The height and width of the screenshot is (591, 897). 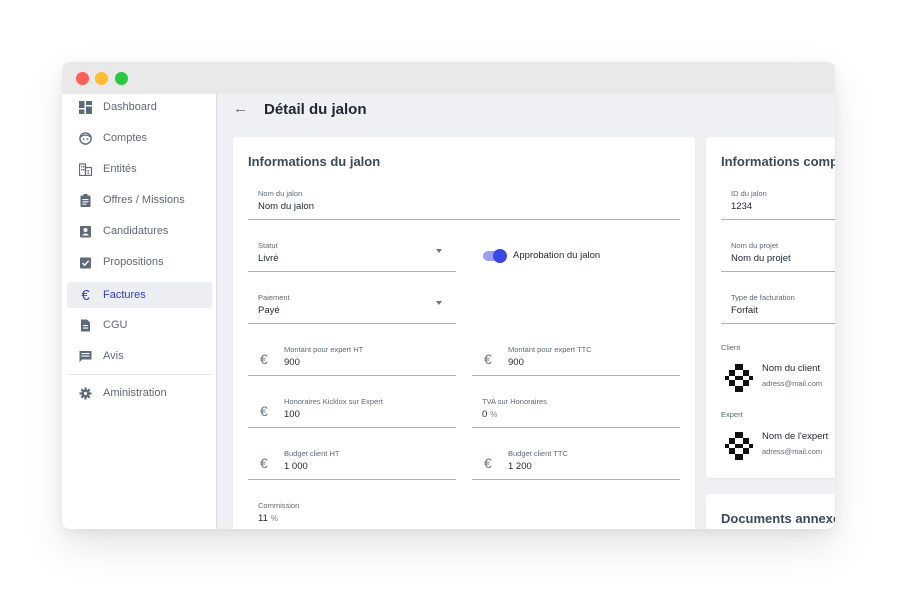 I want to click on sidebar-item-label: Propositions, so click(x=133, y=262).